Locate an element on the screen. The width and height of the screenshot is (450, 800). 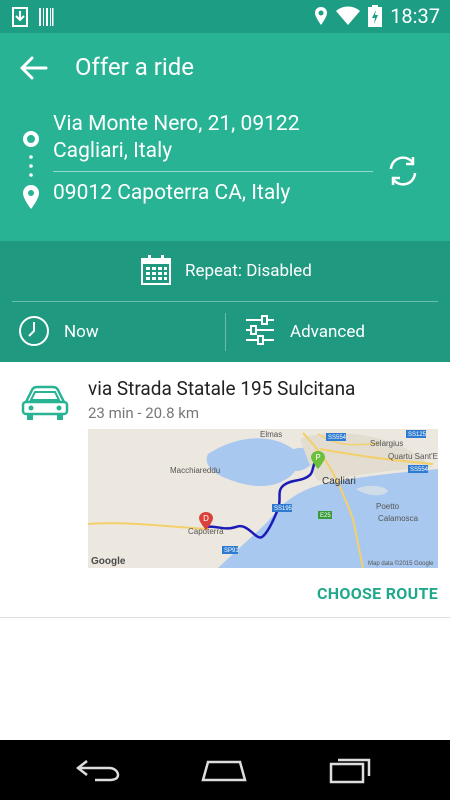
calendar-icon is located at coordinates (156, 270).